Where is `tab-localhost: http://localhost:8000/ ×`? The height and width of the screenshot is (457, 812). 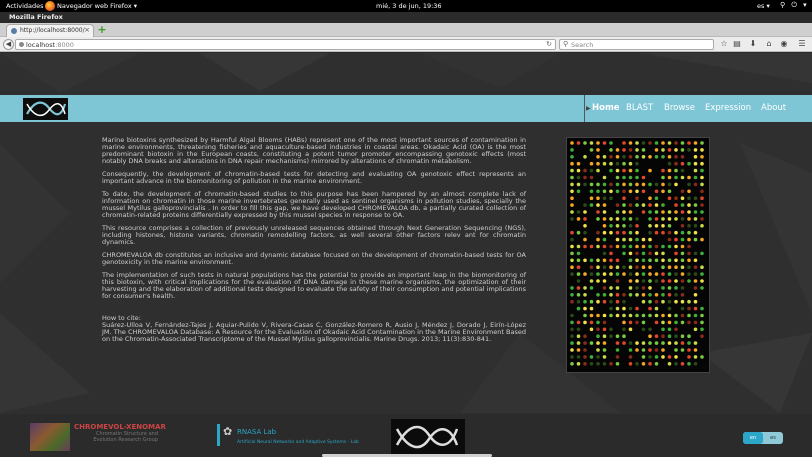 tab-localhost: http://localhost:8000/ × is located at coordinates (50, 30).